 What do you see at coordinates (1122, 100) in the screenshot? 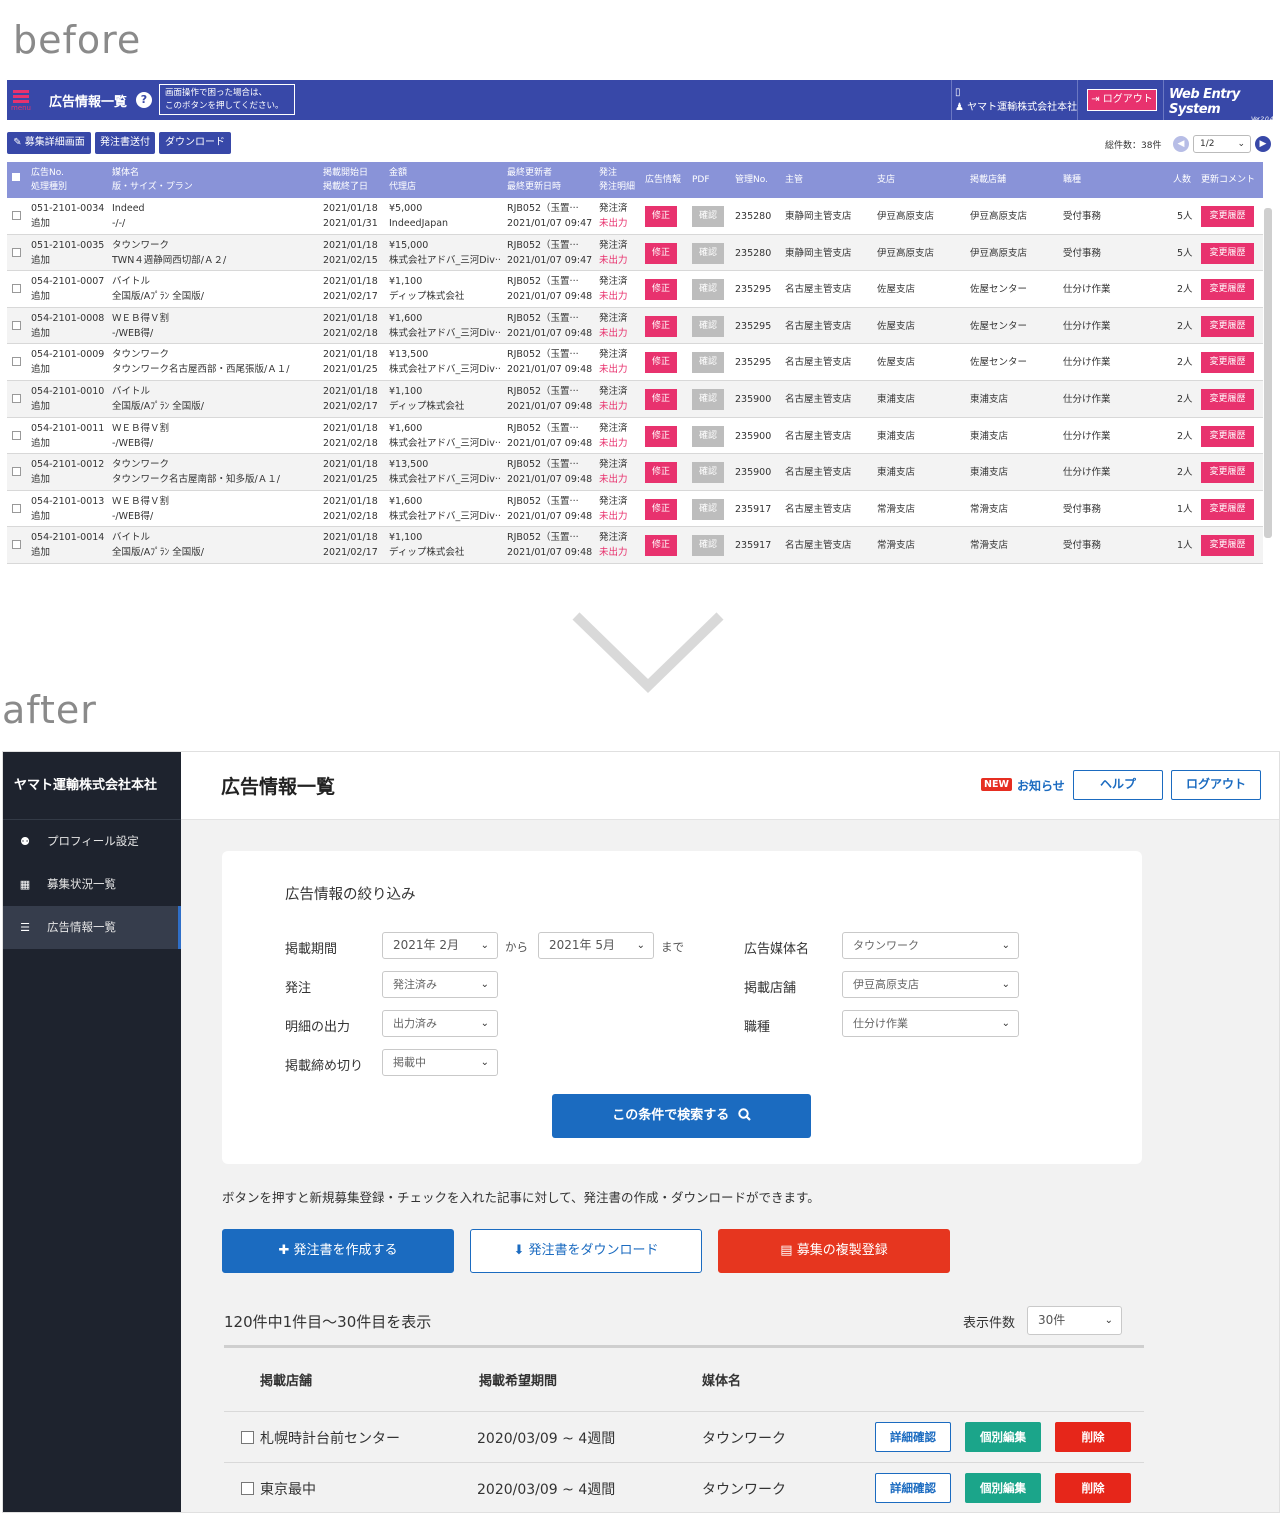
I see `before-logout-button: ⇥ ログアウト` at bounding box center [1122, 100].